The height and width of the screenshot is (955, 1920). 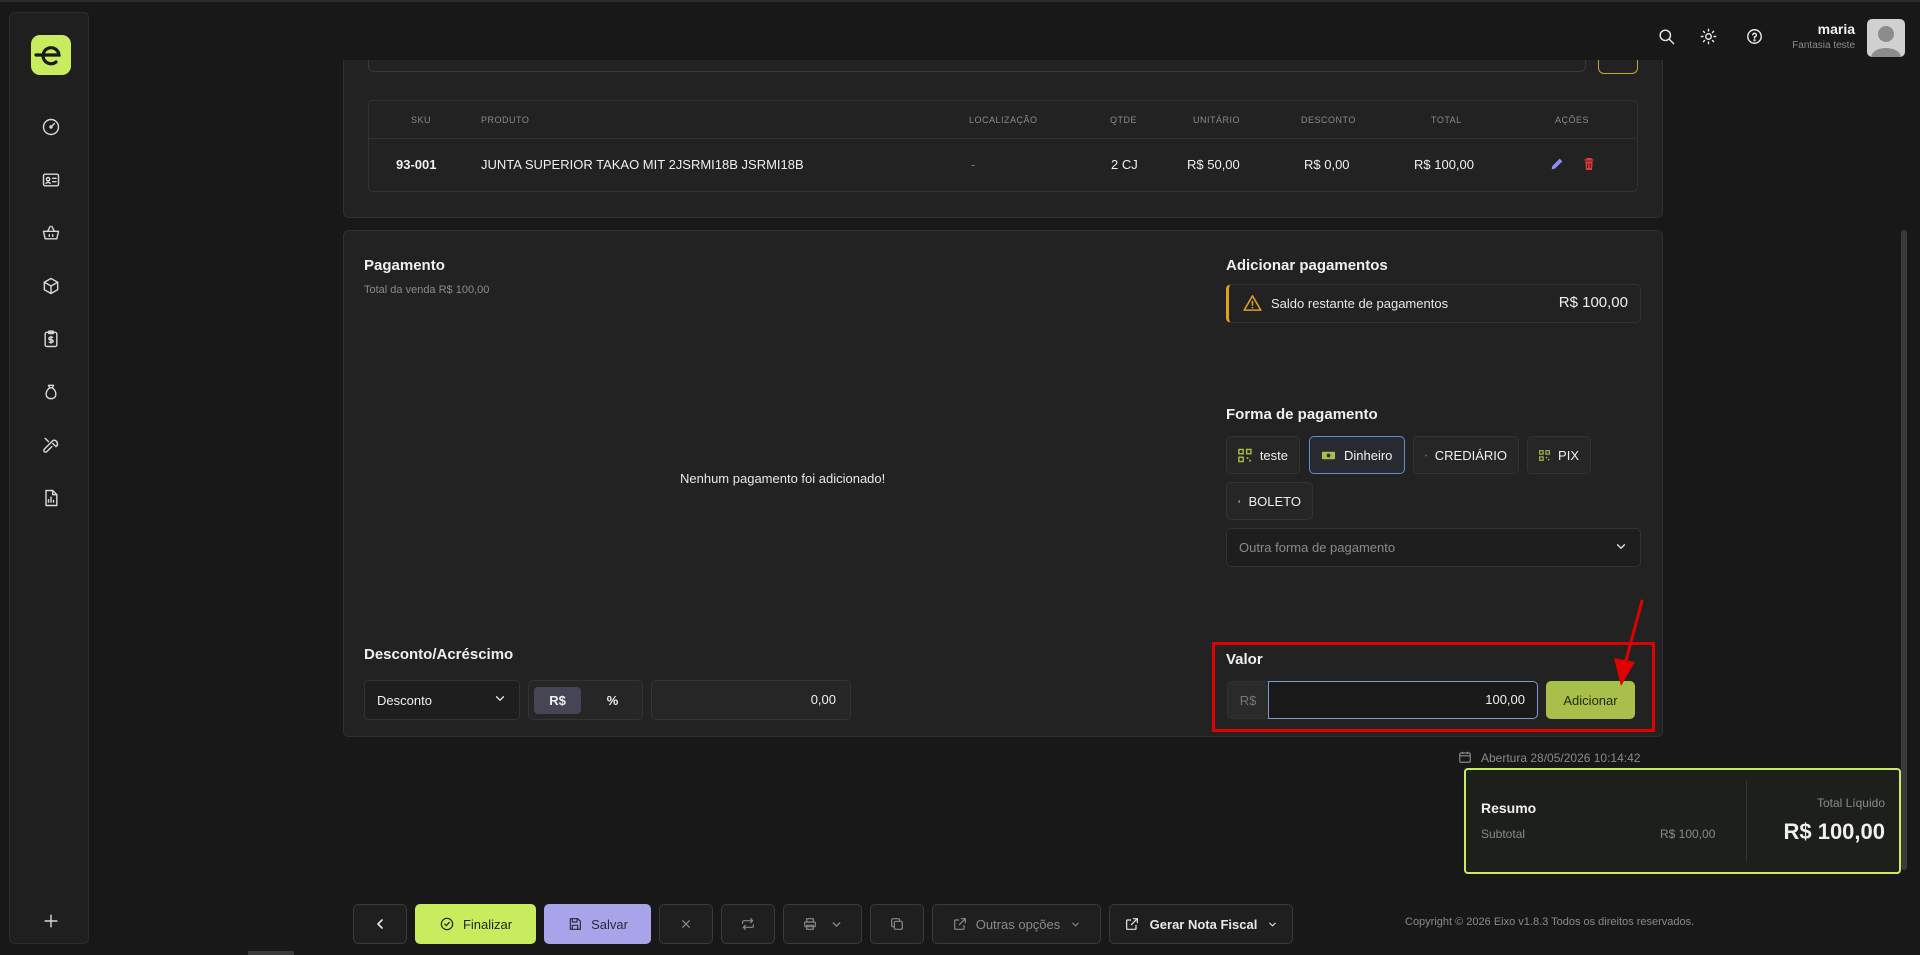 What do you see at coordinates (1509, 808) in the screenshot?
I see `summary-title: Resumo` at bounding box center [1509, 808].